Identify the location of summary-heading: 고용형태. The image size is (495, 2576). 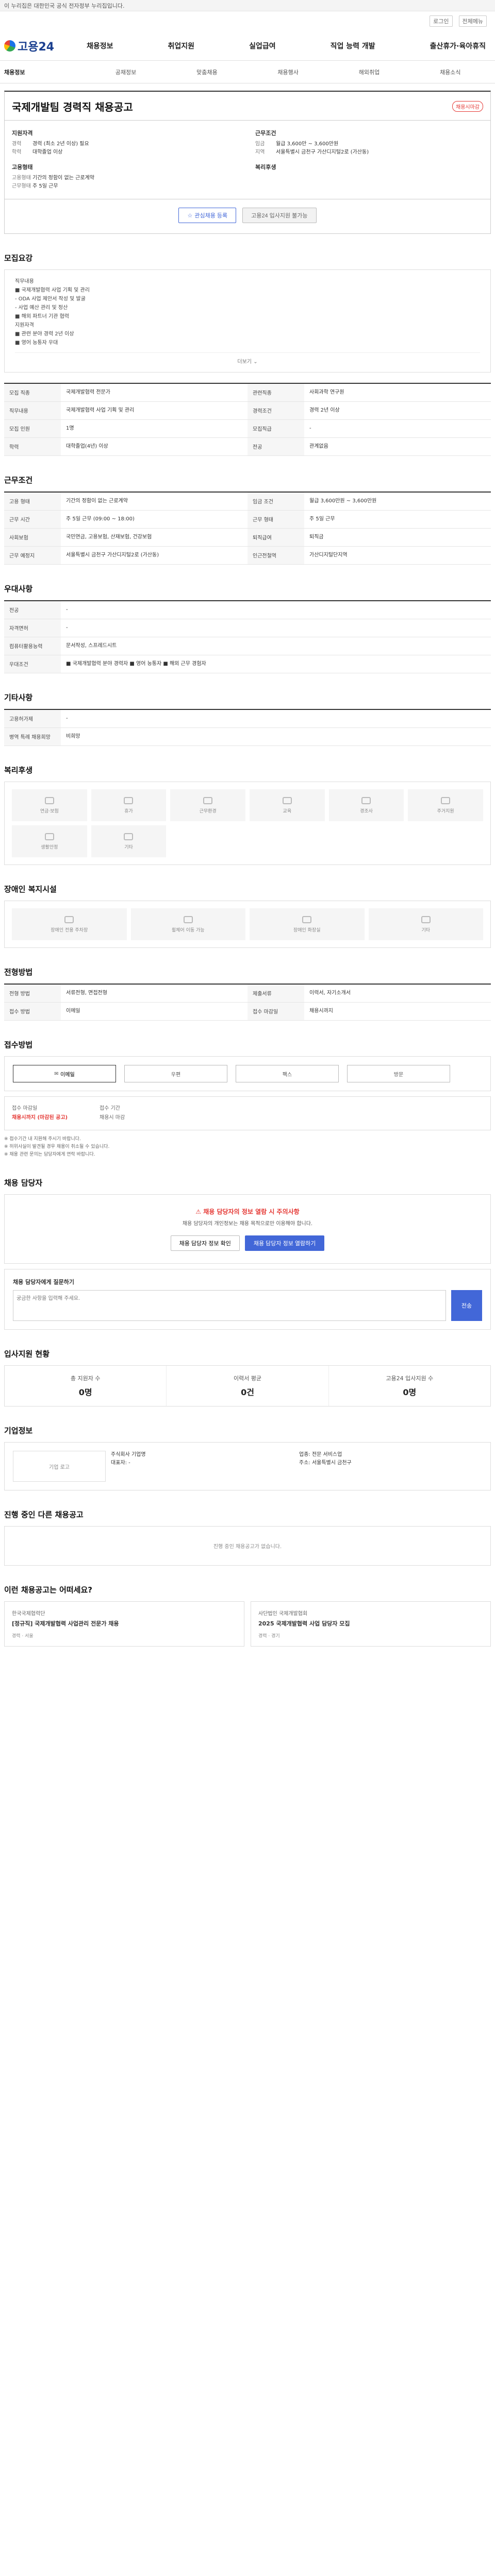
(23, 167).